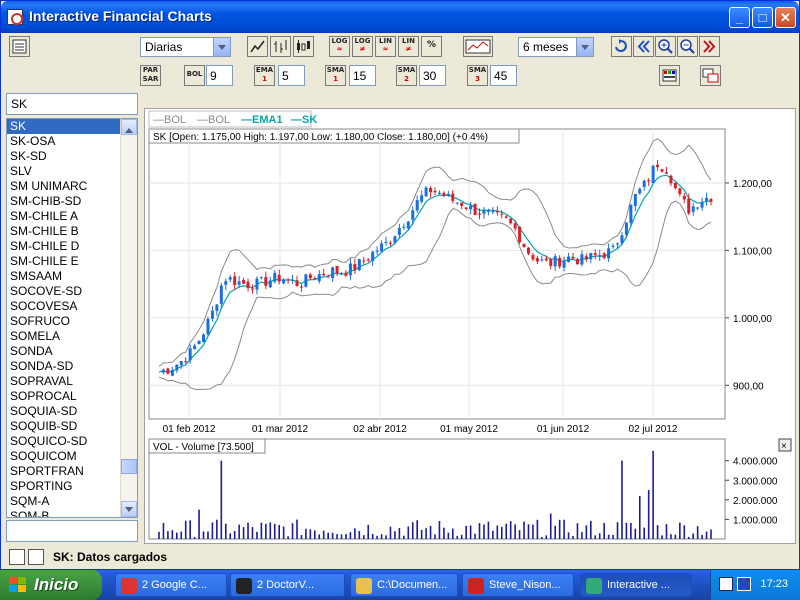 The width and height of the screenshot is (800, 600). What do you see at coordinates (72, 104) in the screenshot?
I see `symbol-search-input: SK` at bounding box center [72, 104].